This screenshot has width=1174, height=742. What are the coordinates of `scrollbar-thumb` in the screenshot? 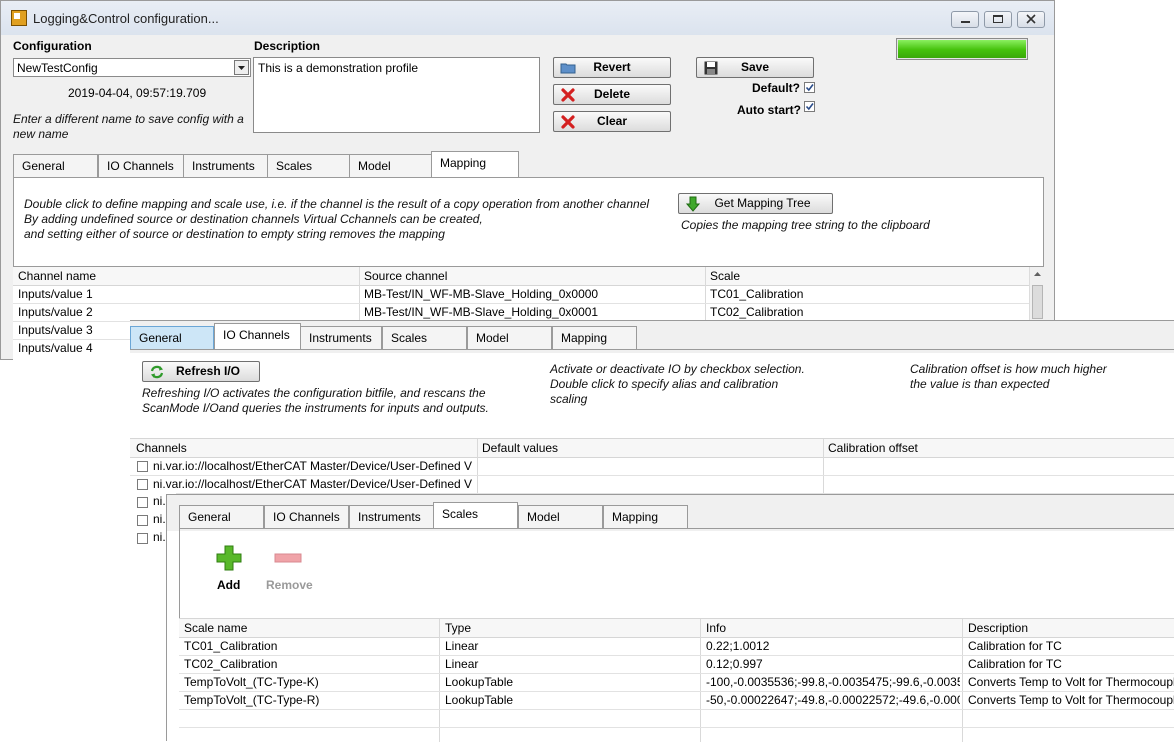 It's located at (1037, 302).